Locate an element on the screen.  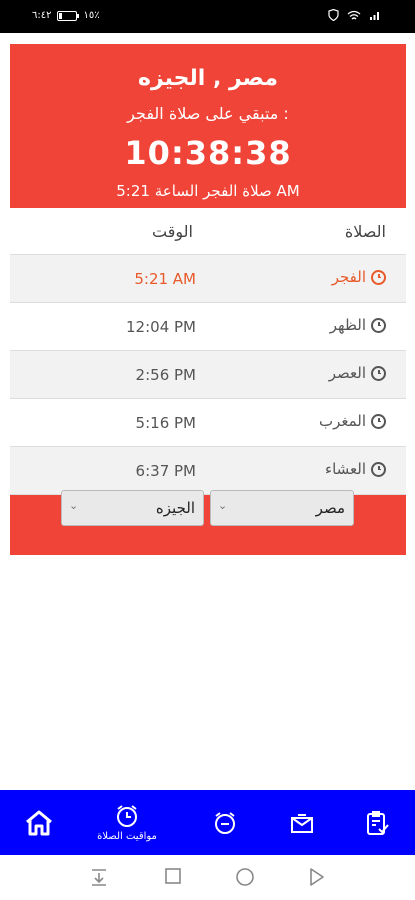
prayer-time: 2:56 PM is located at coordinates (109, 374).